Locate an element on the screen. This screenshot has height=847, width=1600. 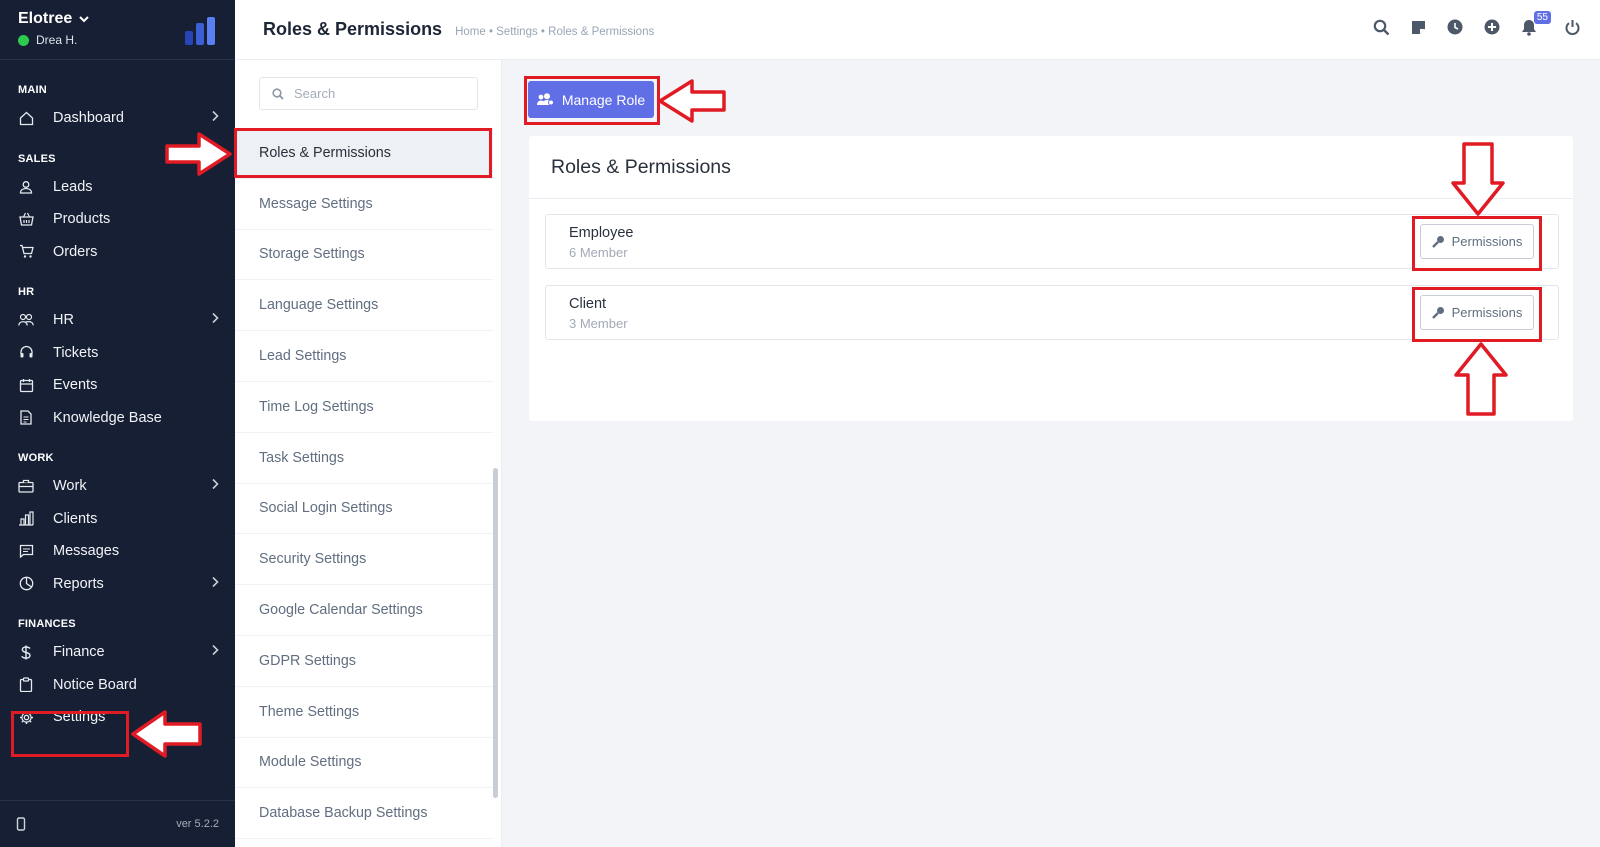
sidebar-item-finance: Finance is located at coordinates (117, 652).